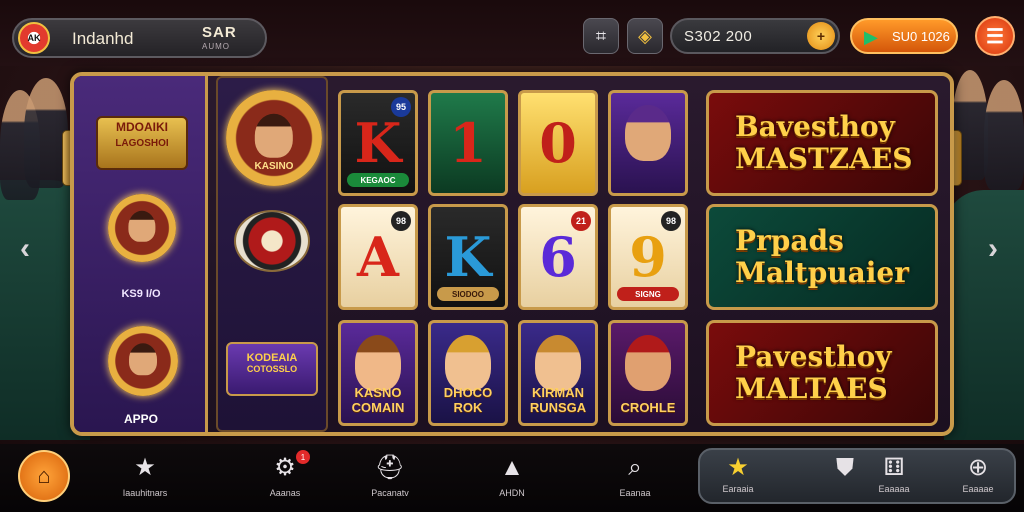 This screenshot has height=512, width=1024. Describe the element at coordinates (993, 249) in the screenshot. I see `next-arrow-icon: ›` at that location.